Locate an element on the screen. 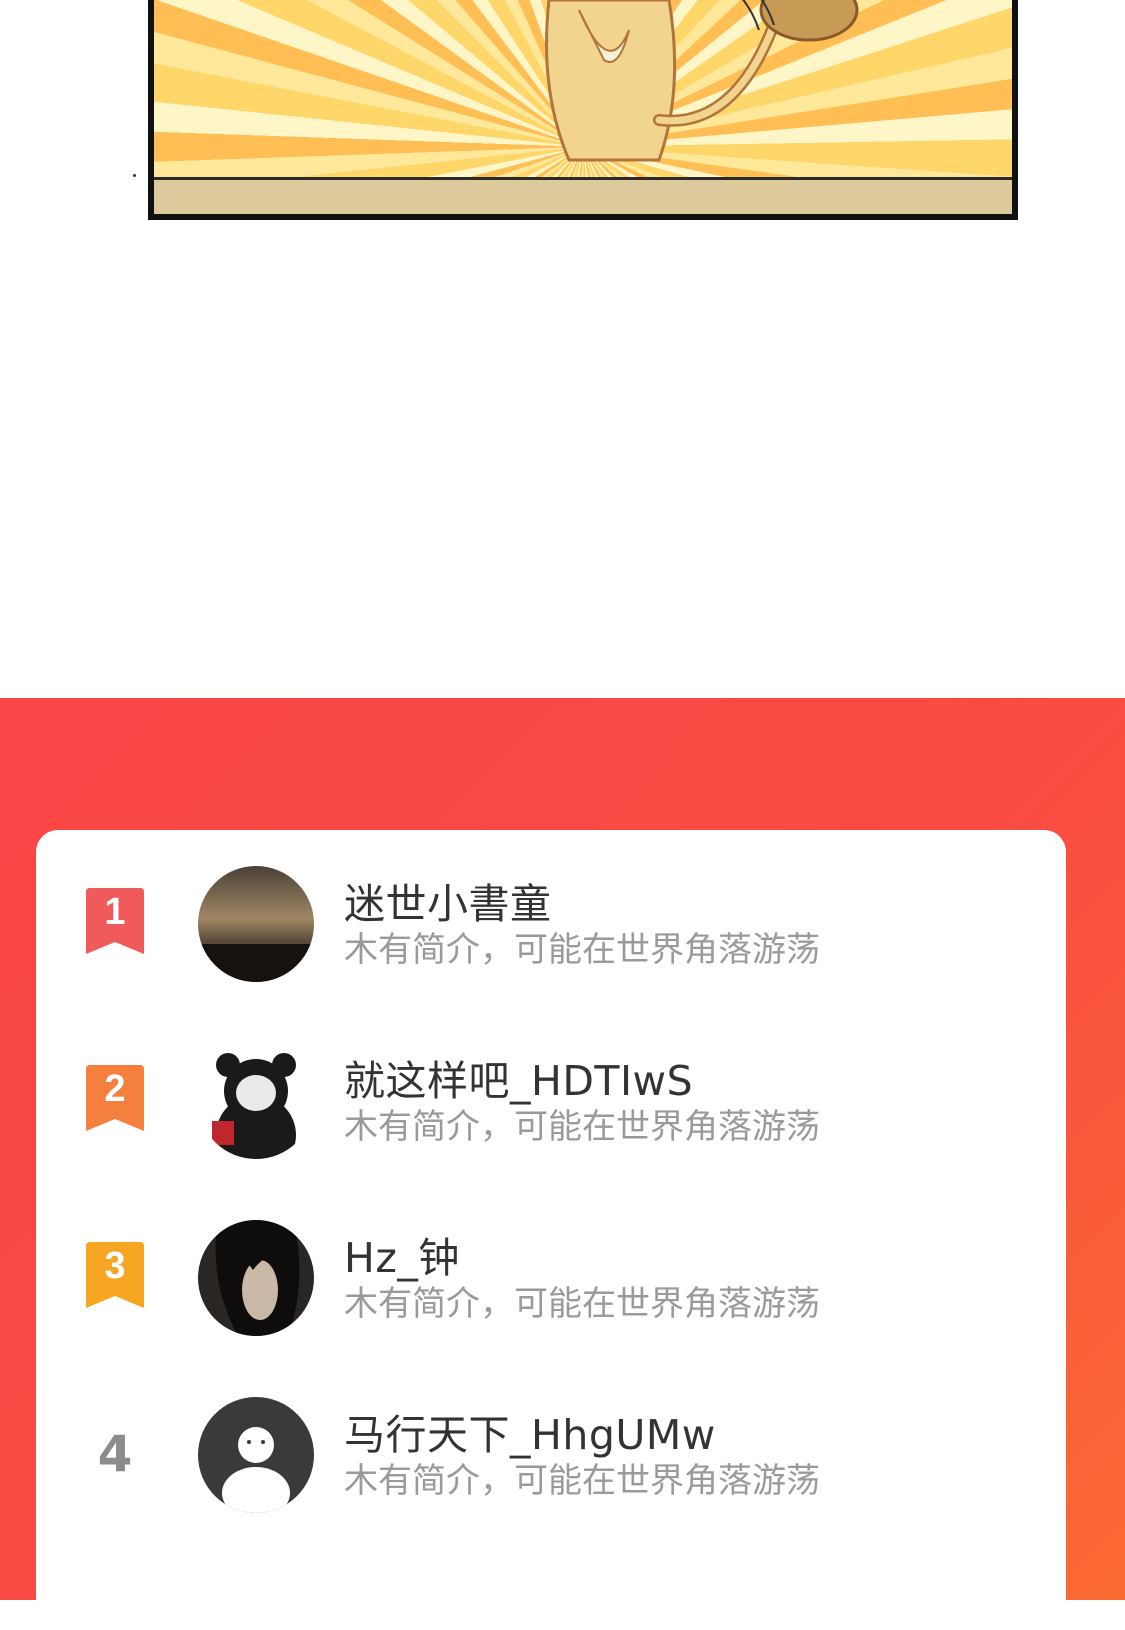 The height and width of the screenshot is (1630, 1125). rank-ribbon-badge: 3 is located at coordinates (115, 1275).